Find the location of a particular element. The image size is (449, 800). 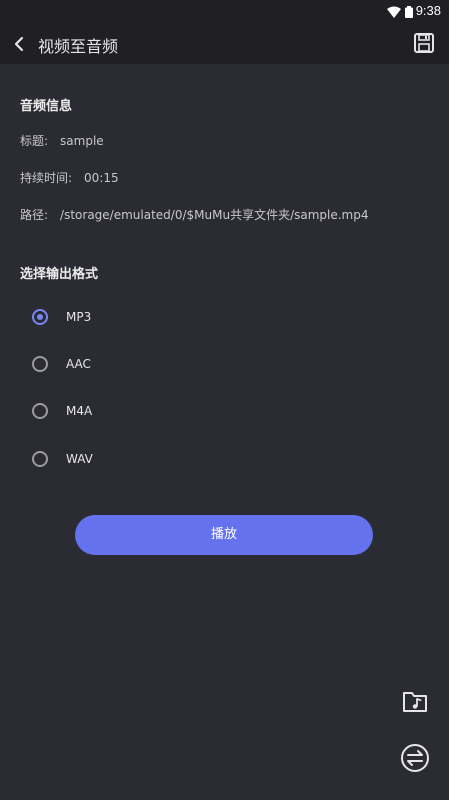

format-option-label: M4A is located at coordinates (79, 411).